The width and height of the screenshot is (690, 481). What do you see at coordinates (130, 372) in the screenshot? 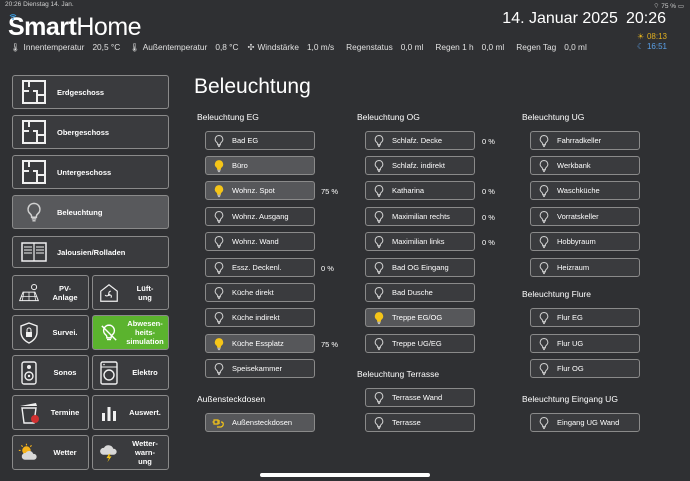
I see `nav-elektro: Elektro` at bounding box center [130, 372].